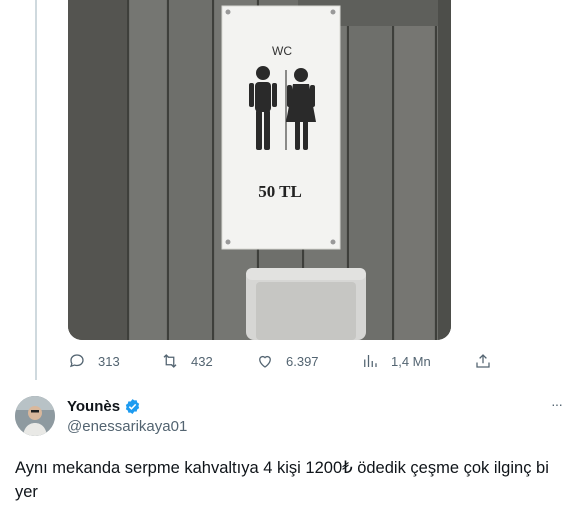 Image resolution: width=568 pixels, height=505 pixels. Describe the element at coordinates (170, 361) in the screenshot. I see `retweet-icon` at that location.